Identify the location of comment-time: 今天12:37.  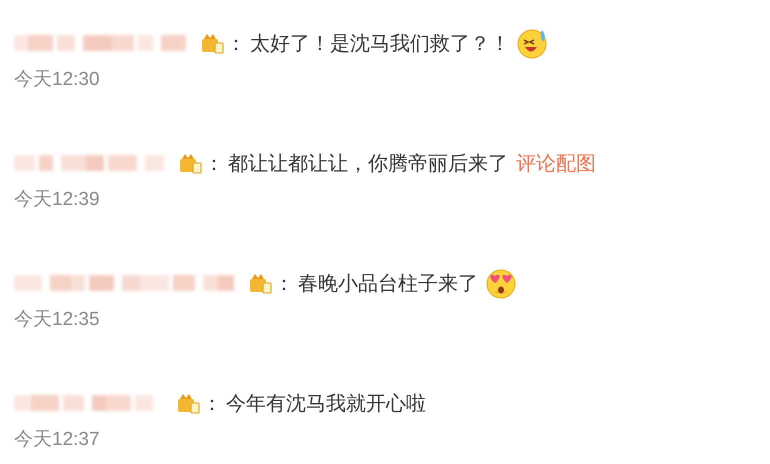
(57, 440).